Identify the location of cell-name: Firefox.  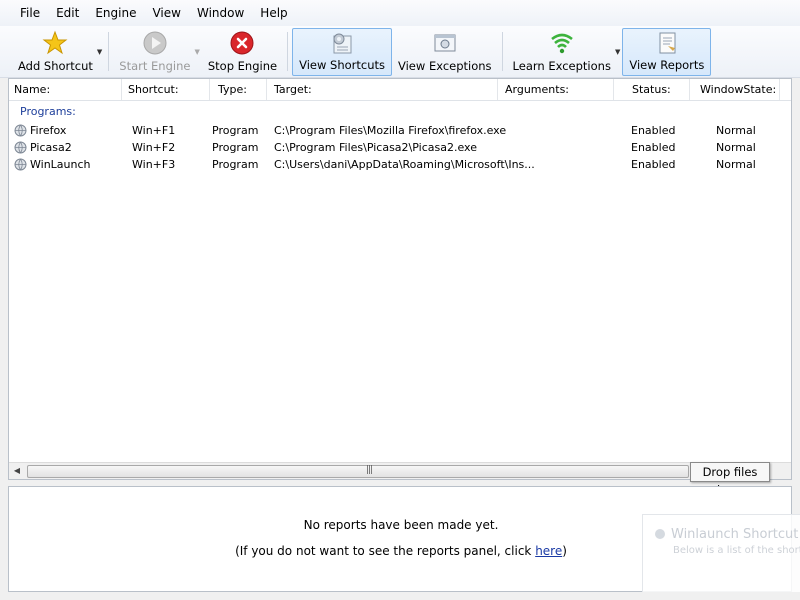
(48, 130).